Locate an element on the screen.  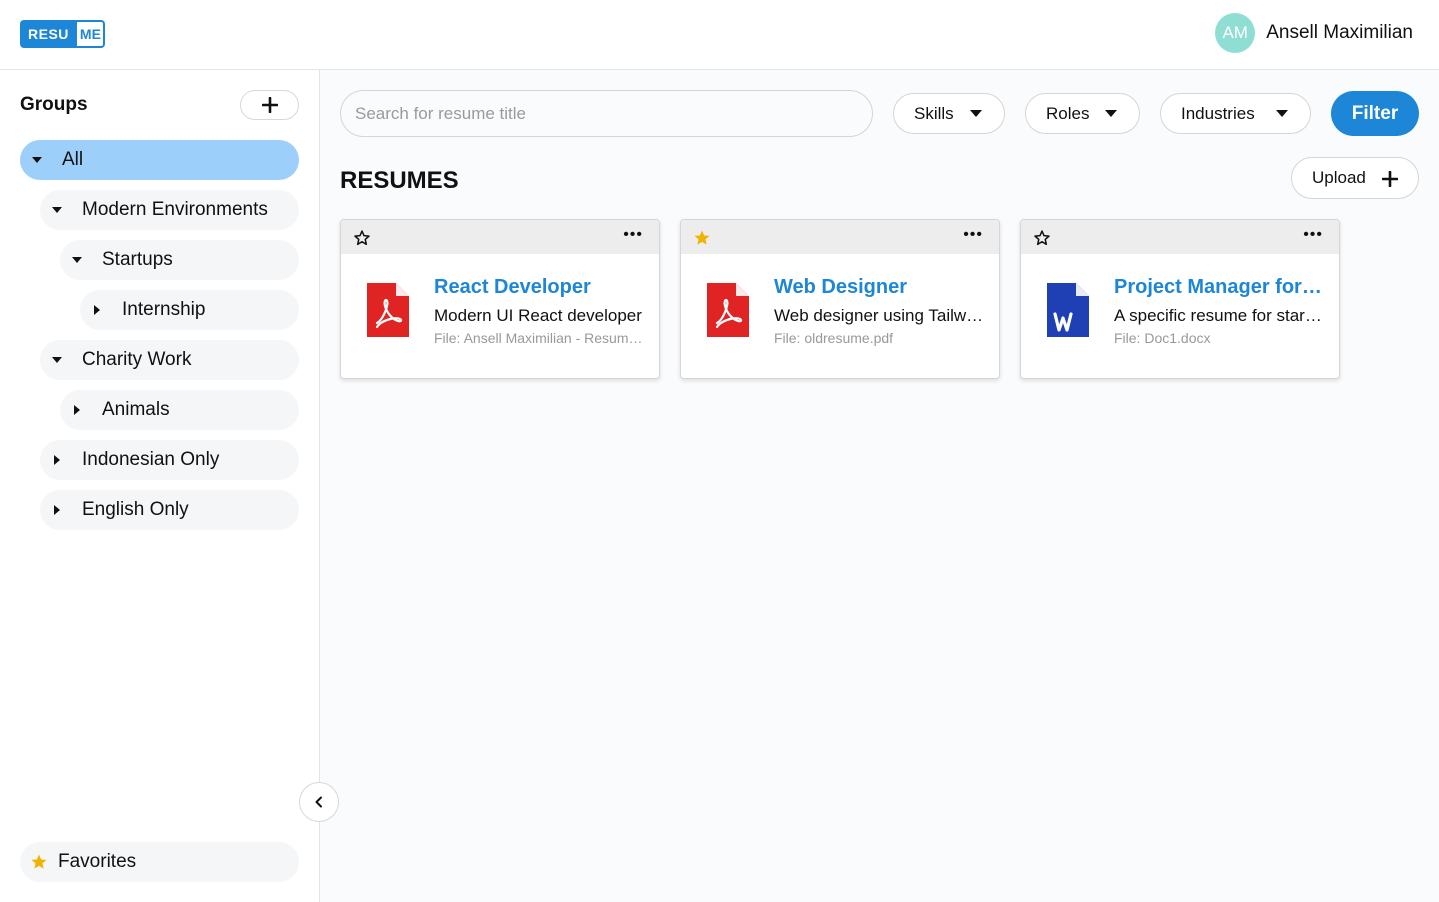
roles-dropdown: Roles is located at coordinates (1082, 113).